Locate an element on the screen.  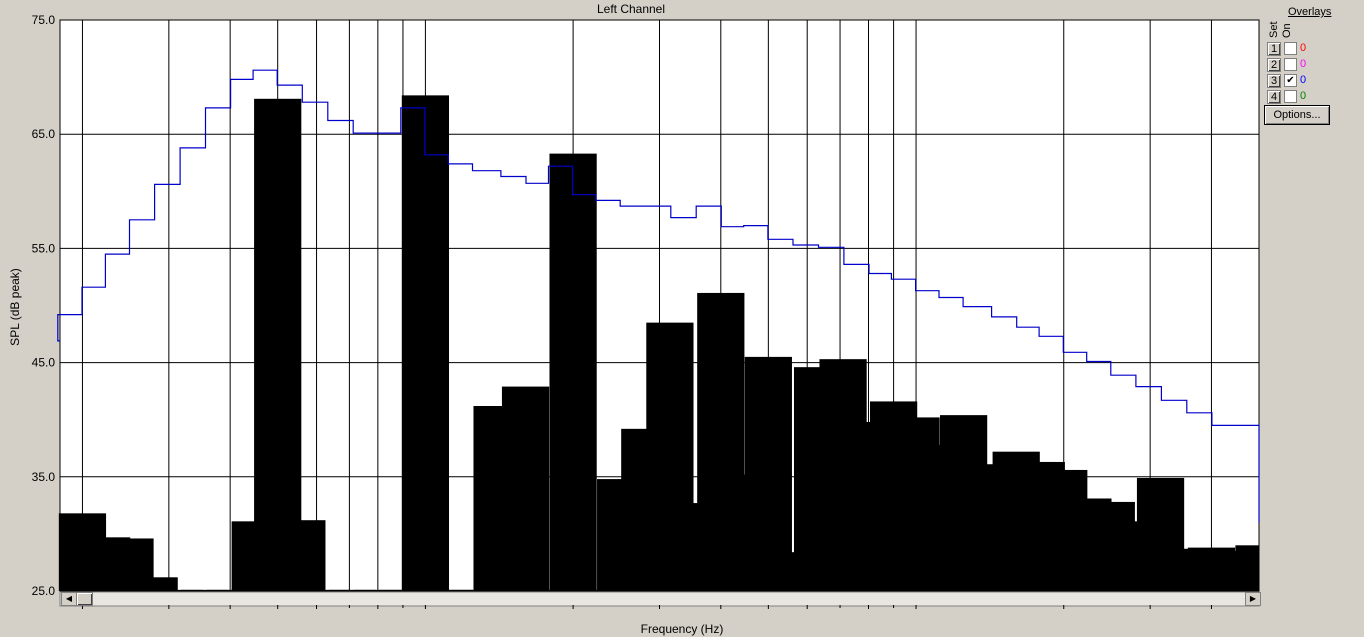
overlay-row-4: 4 0 is located at coordinates (1307, 98).